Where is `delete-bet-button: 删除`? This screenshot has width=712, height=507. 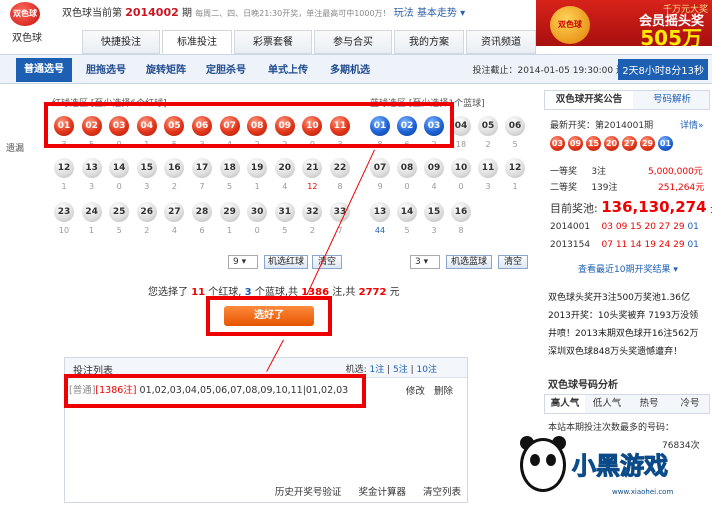 delete-bet-button: 删除 is located at coordinates (443, 391).